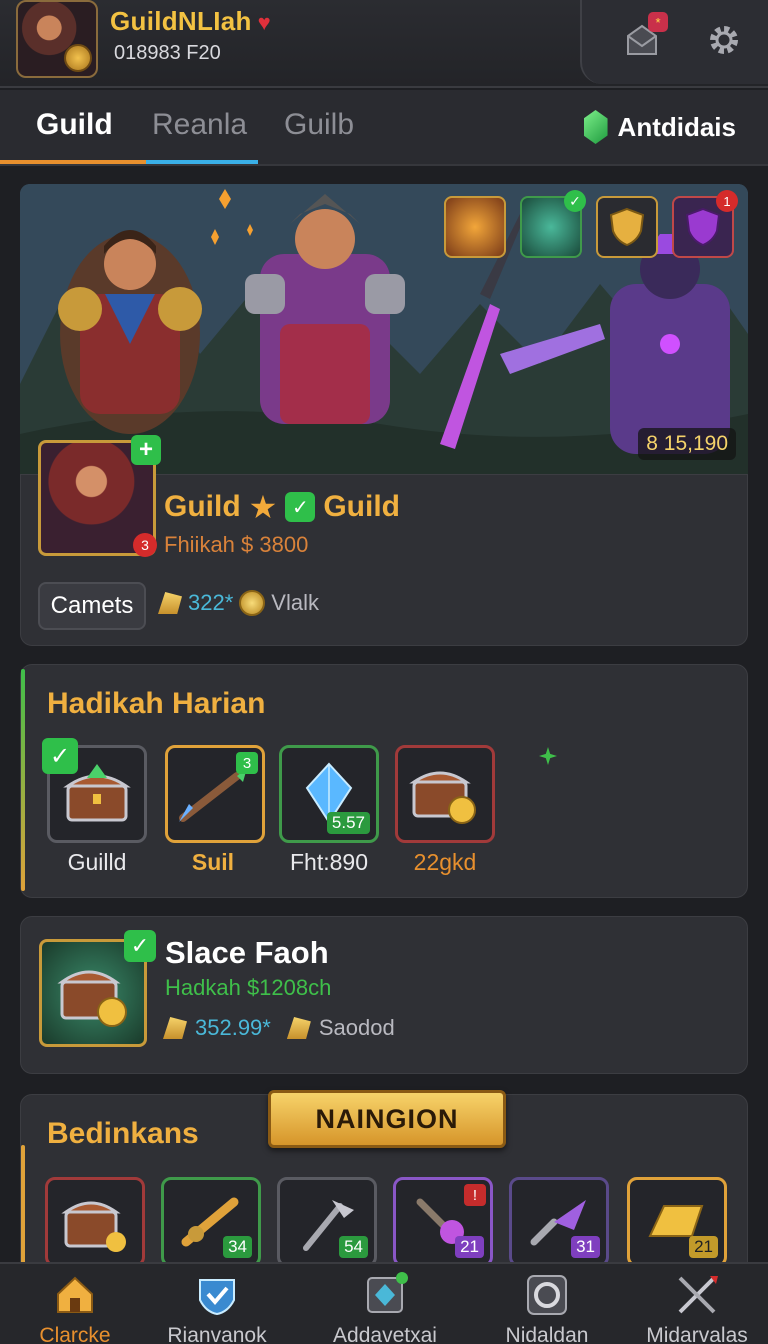  Describe the element at coordinates (687, 444) in the screenshot. I see `power-value: 8 15,190` at that location.